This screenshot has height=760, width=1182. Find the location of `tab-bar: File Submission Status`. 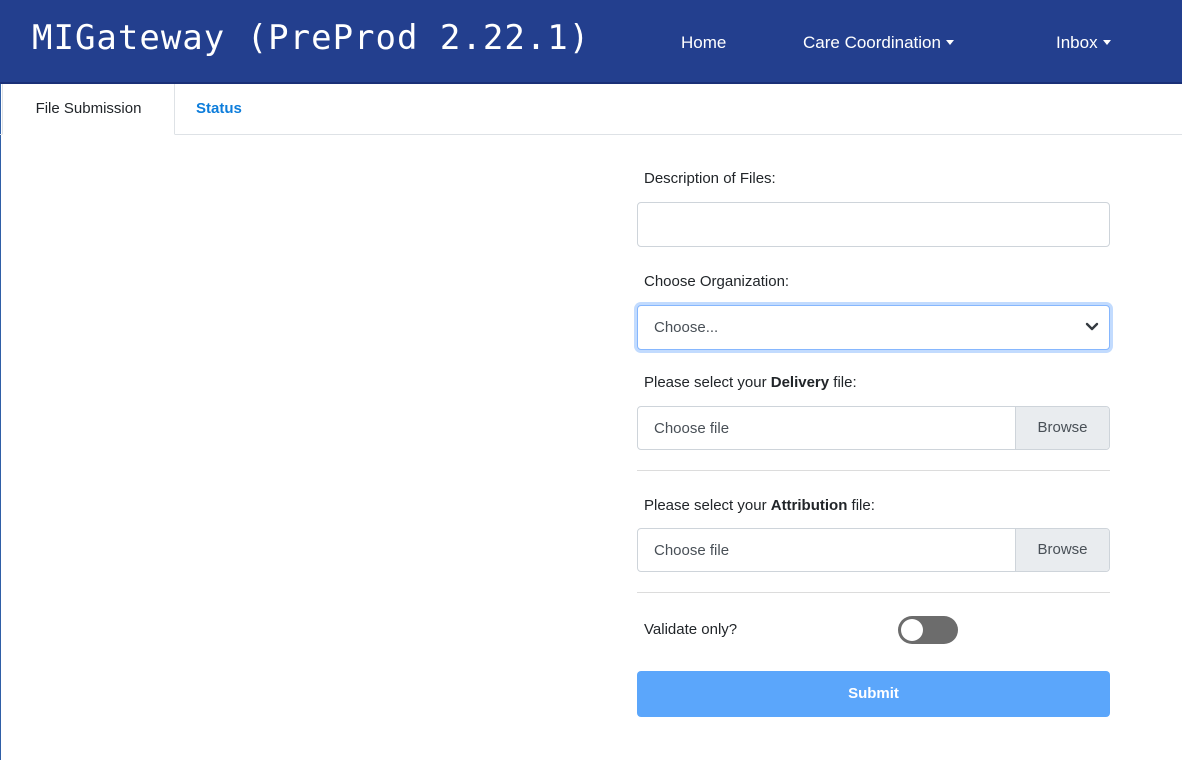

tab-bar: File Submission Status is located at coordinates (591, 109).